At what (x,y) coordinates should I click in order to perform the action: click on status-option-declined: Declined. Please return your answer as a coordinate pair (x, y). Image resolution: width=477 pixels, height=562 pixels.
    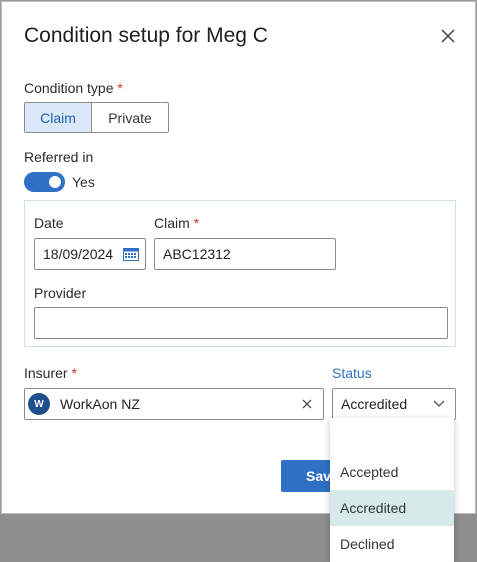
    Looking at the image, I should click on (392, 544).